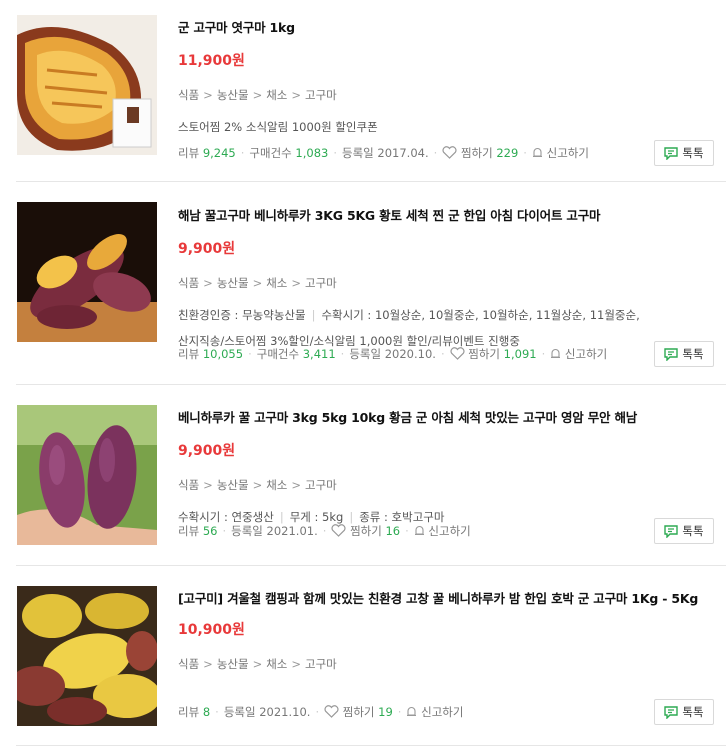  I want to click on product-meta: 리뷰 56 · 등록일 2021.01. · 찜하기 16 · 신고하기, so click(324, 531).